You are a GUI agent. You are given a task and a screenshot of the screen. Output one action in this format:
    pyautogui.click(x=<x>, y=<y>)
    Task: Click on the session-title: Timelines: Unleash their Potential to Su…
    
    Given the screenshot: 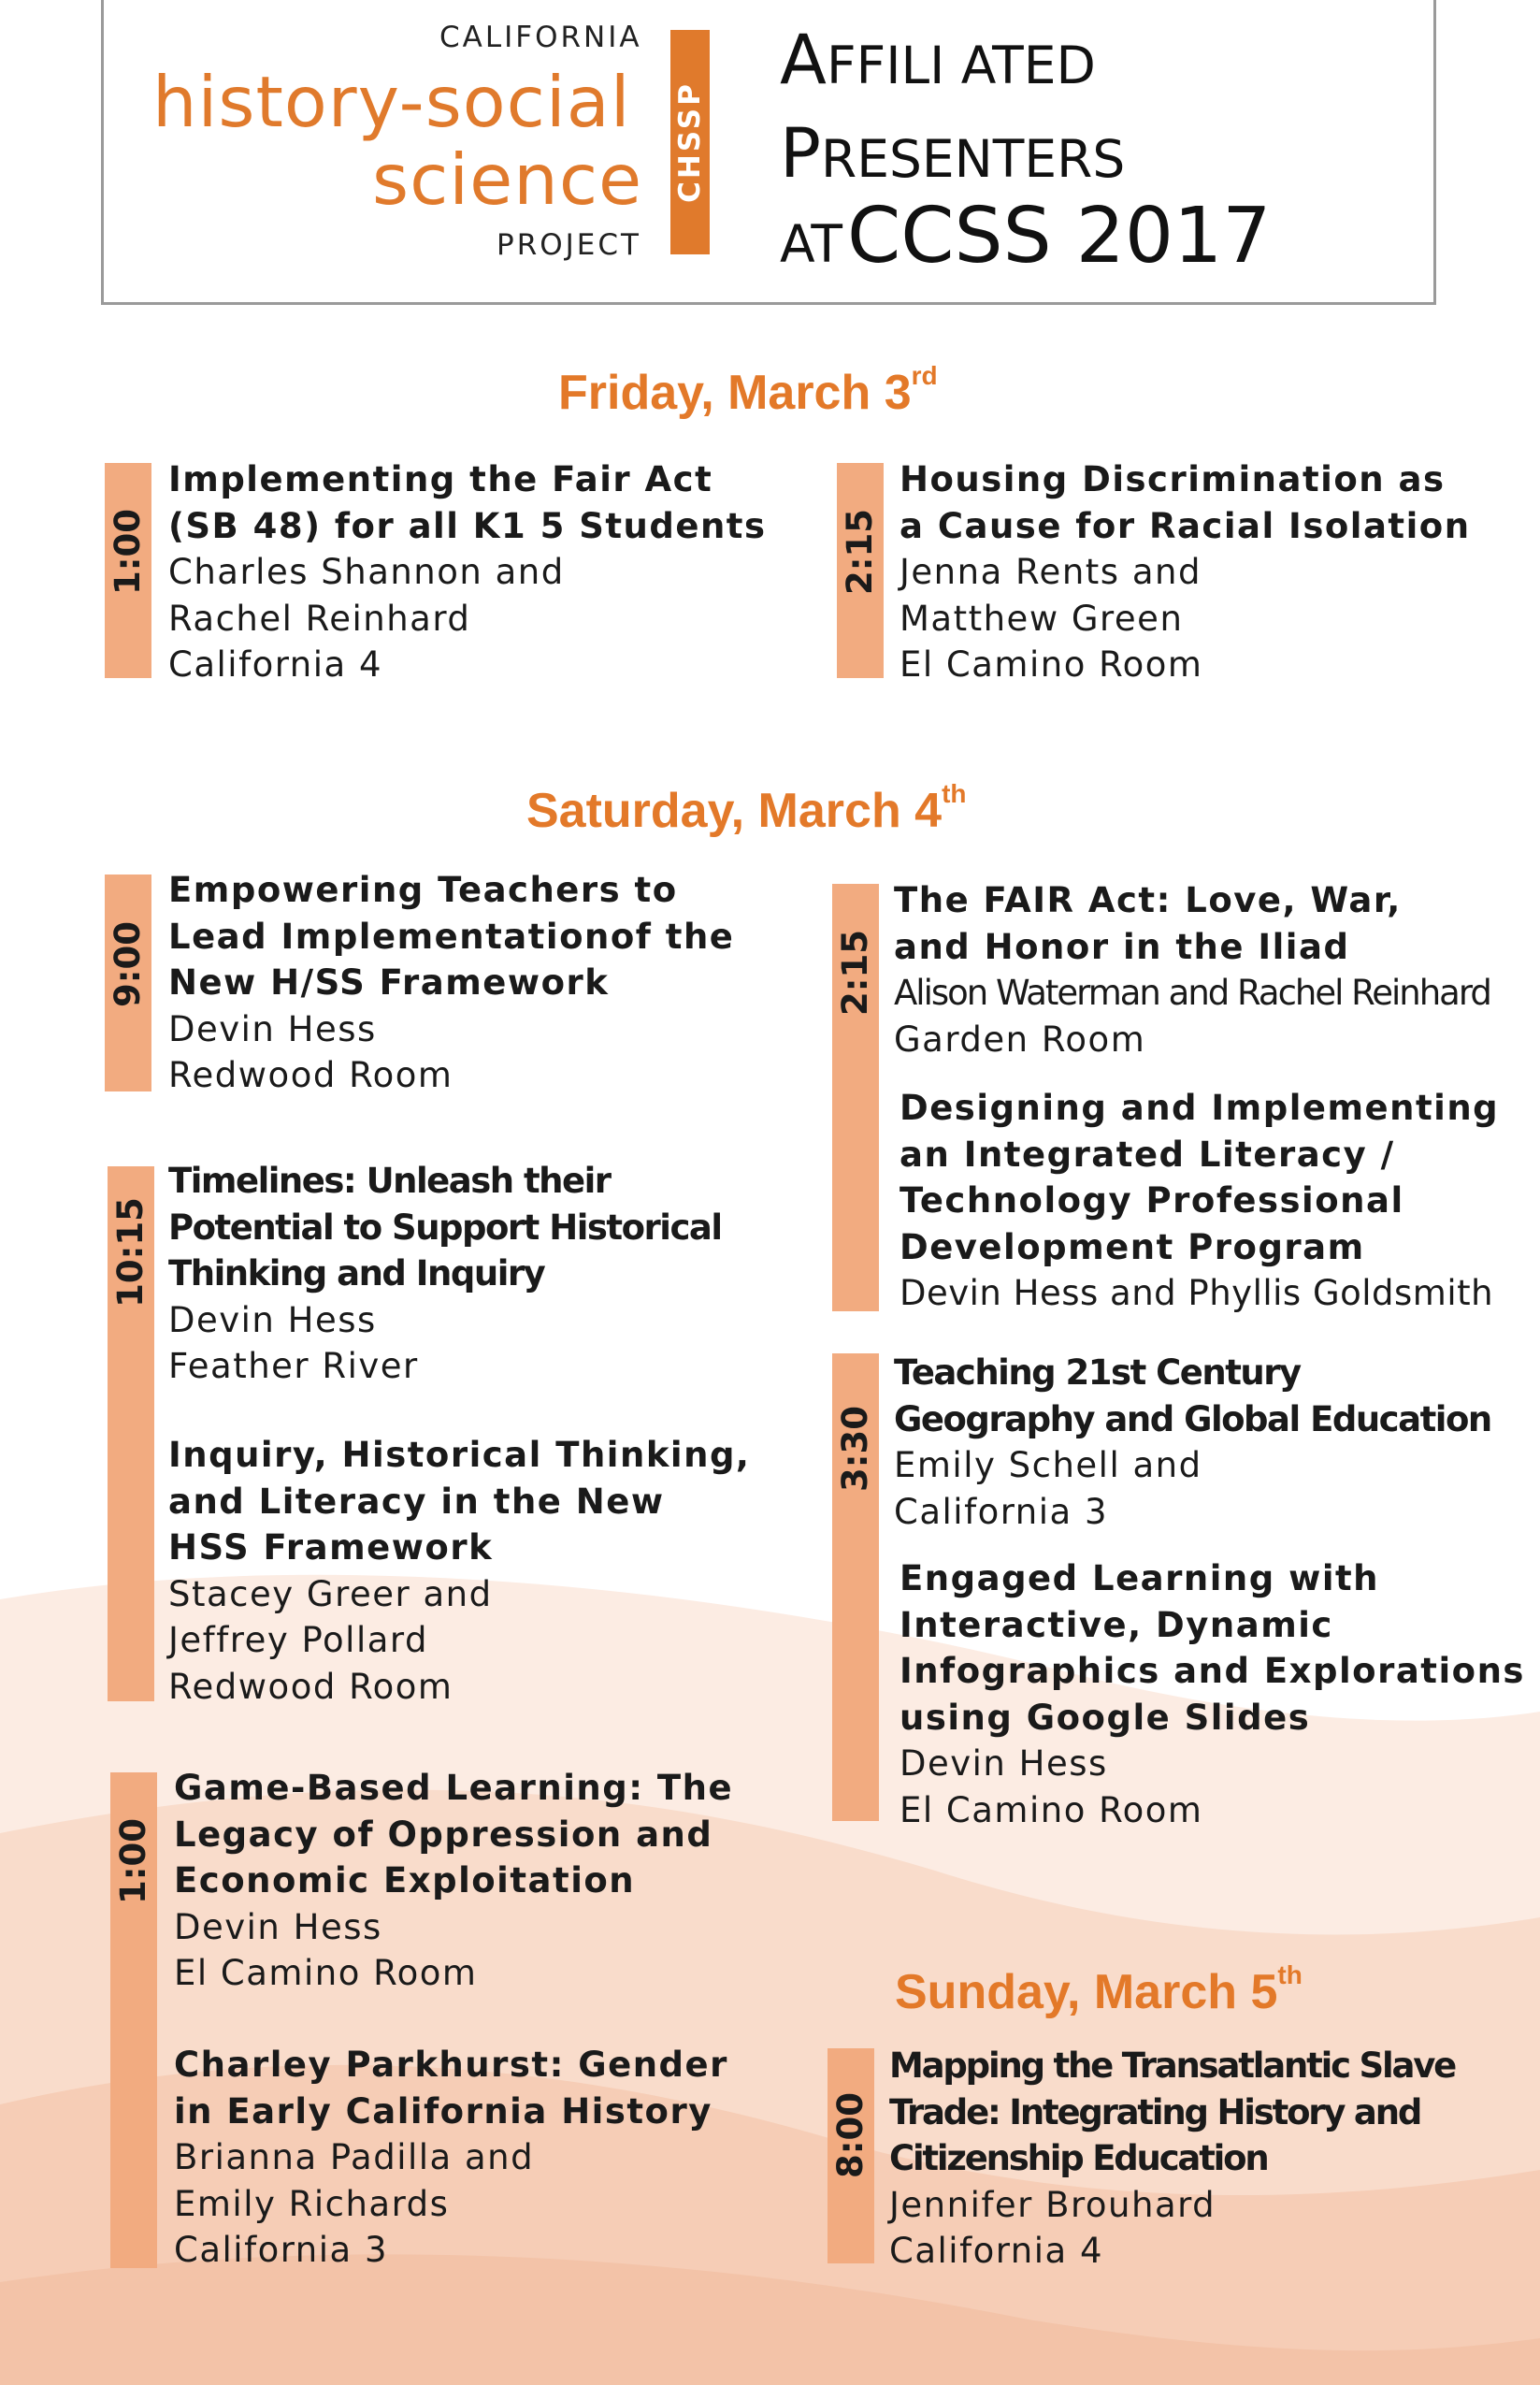 What is the action you would take?
    pyautogui.click(x=445, y=1227)
    